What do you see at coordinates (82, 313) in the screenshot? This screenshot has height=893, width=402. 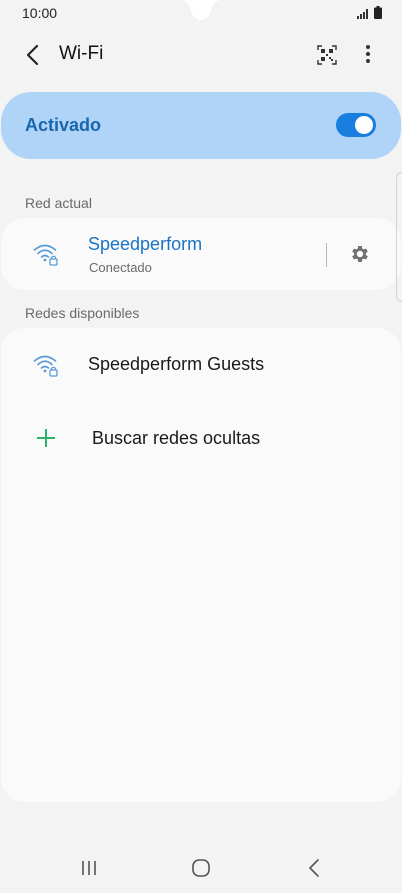 I see `section-header-available: Redes disponibles` at bounding box center [82, 313].